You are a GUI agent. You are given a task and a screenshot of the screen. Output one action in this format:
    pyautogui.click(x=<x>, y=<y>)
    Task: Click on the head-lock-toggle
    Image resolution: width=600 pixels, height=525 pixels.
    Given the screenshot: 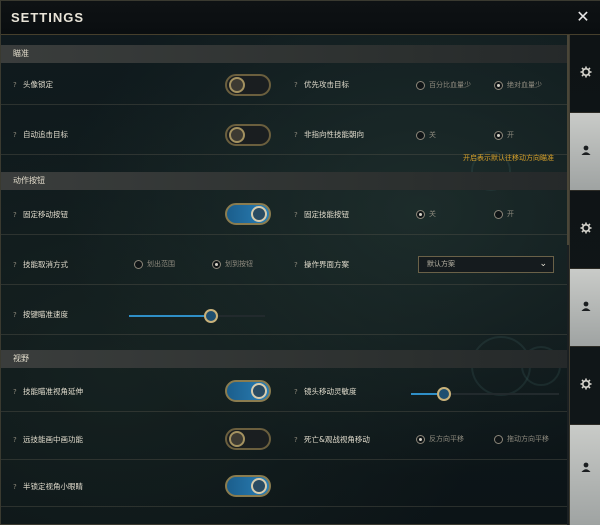 What is the action you would take?
    pyautogui.click(x=248, y=85)
    